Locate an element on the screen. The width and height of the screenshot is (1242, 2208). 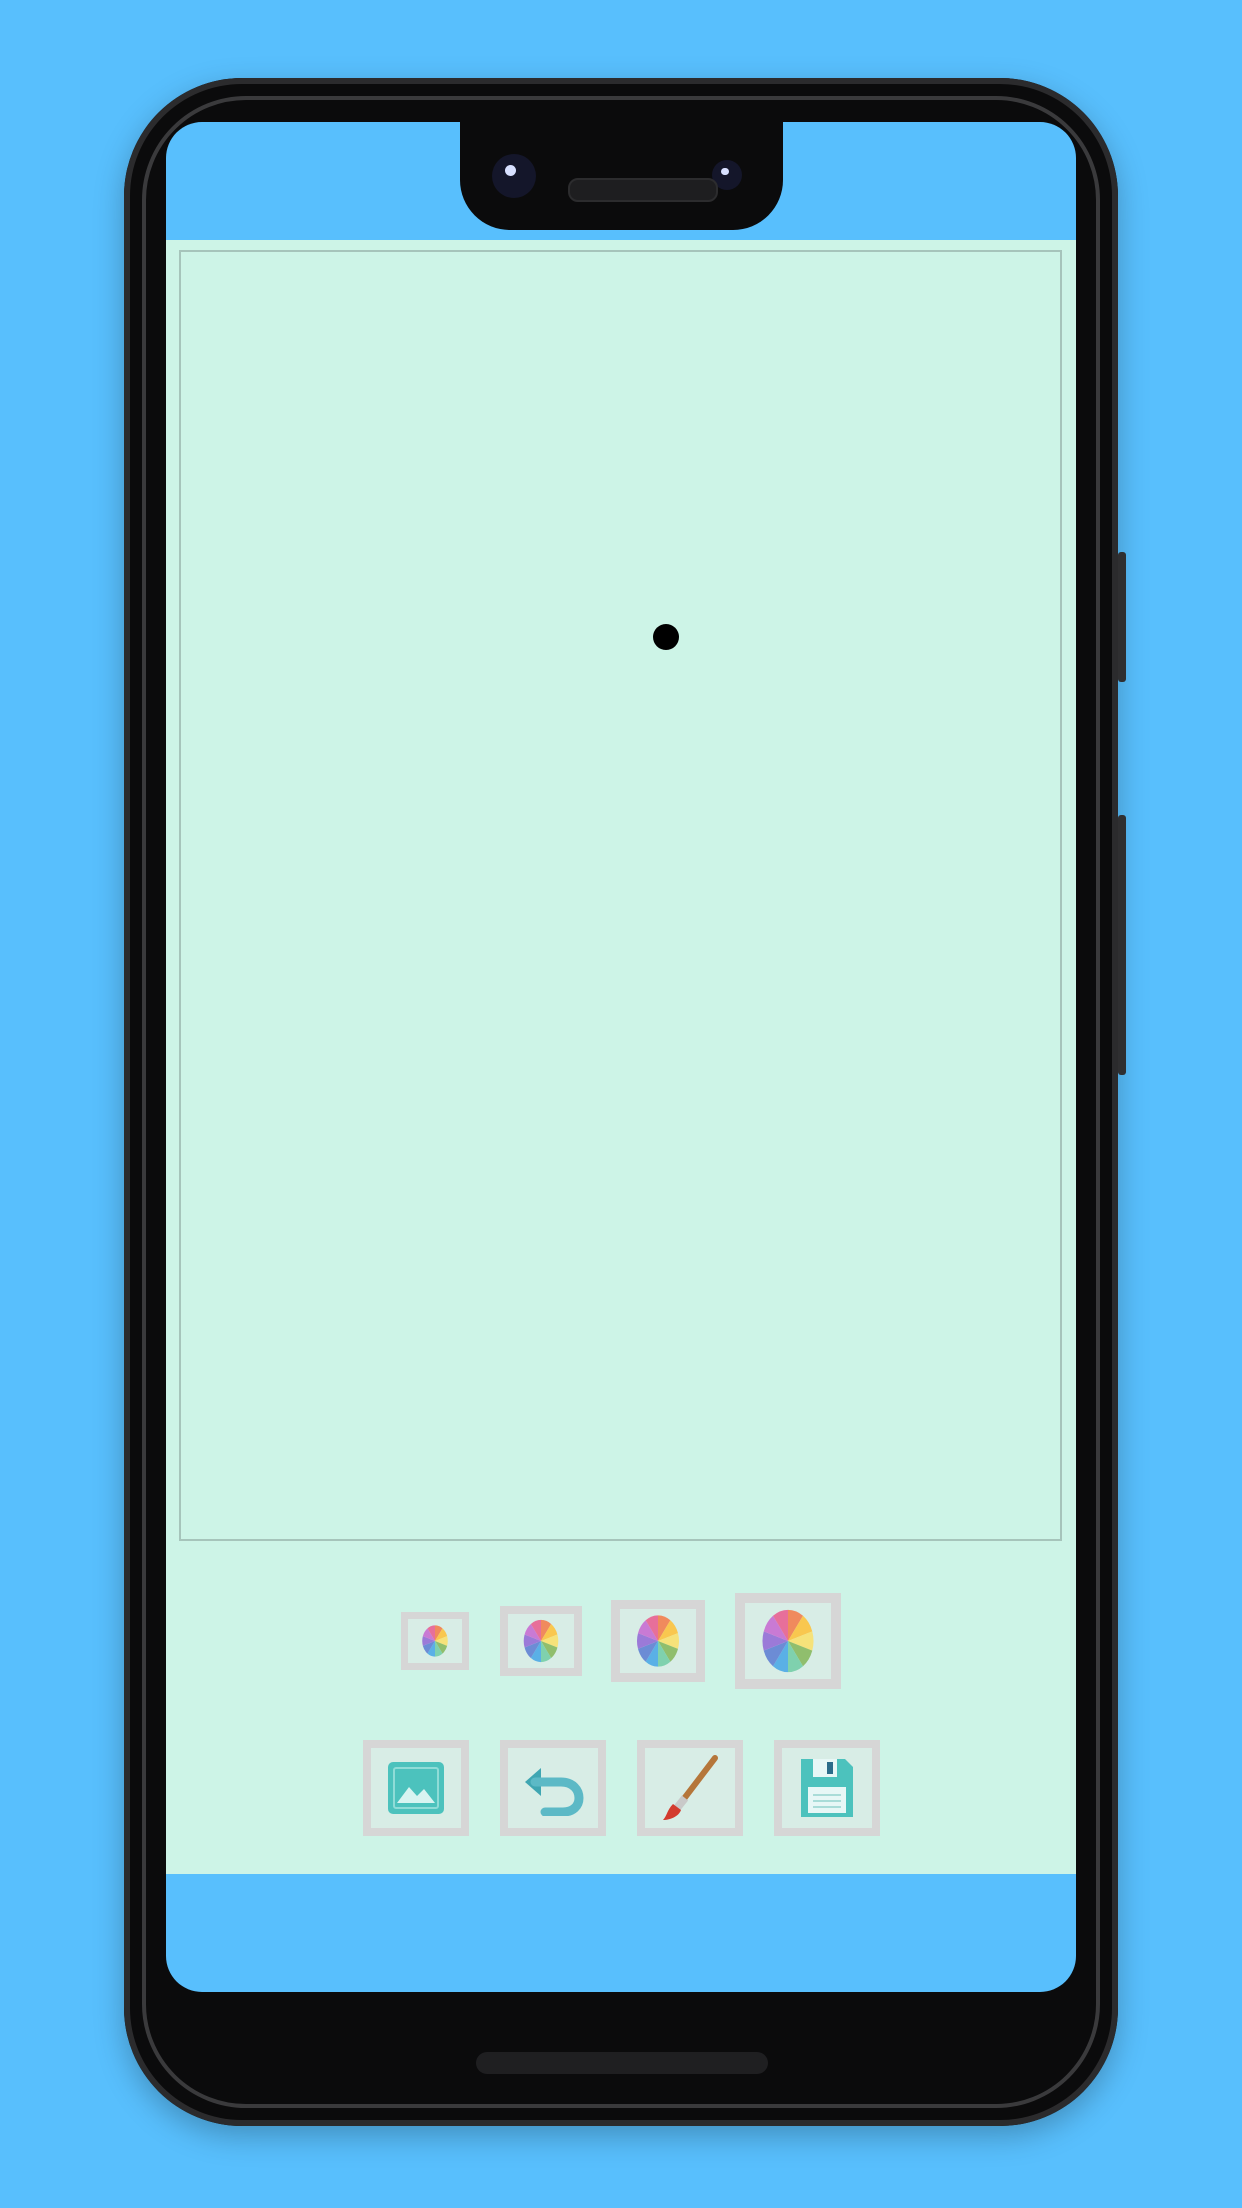
brush-size-small-button is located at coordinates (435, 1641).